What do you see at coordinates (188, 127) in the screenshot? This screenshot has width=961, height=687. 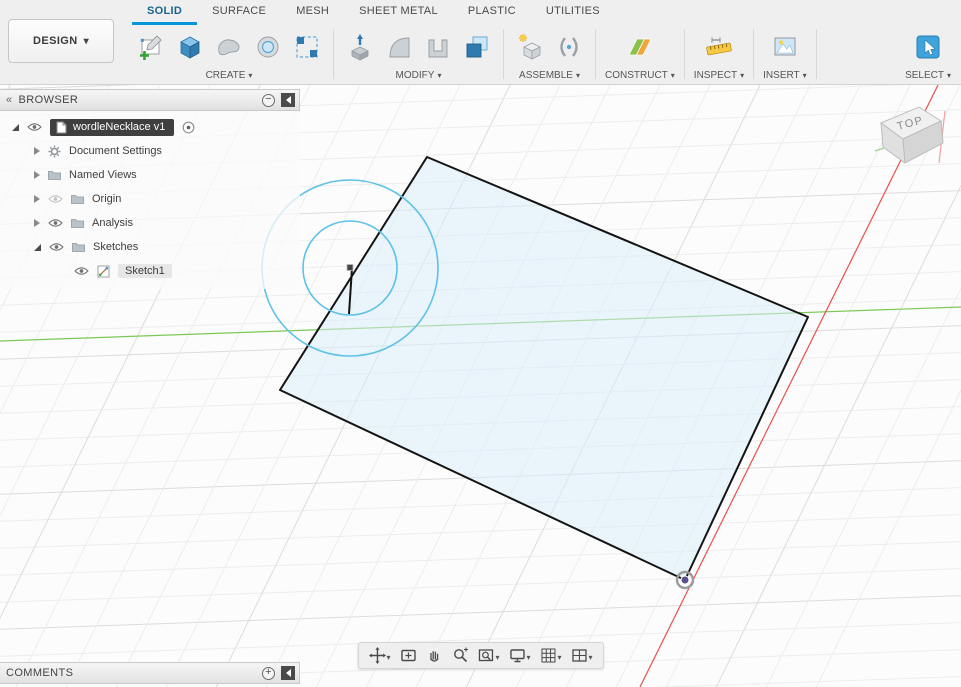 I see `activate-component-radio-icon` at bounding box center [188, 127].